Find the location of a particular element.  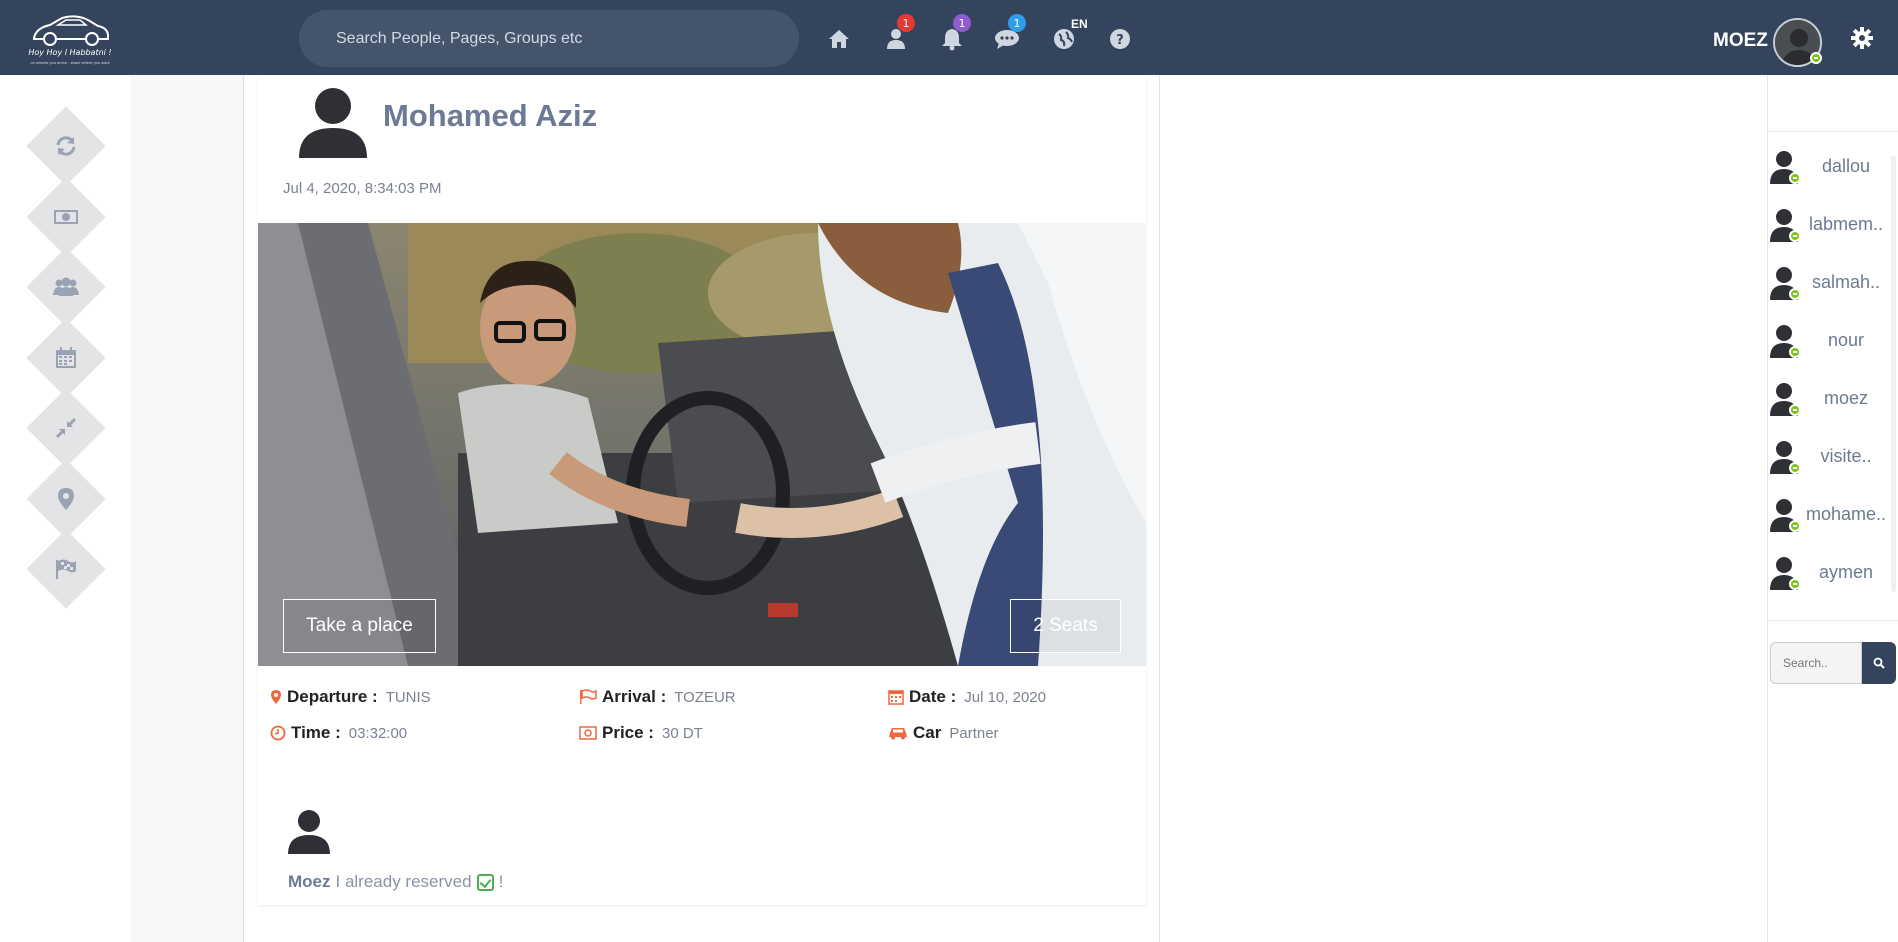

contacts-bottom-divider is located at coordinates (1832, 620).